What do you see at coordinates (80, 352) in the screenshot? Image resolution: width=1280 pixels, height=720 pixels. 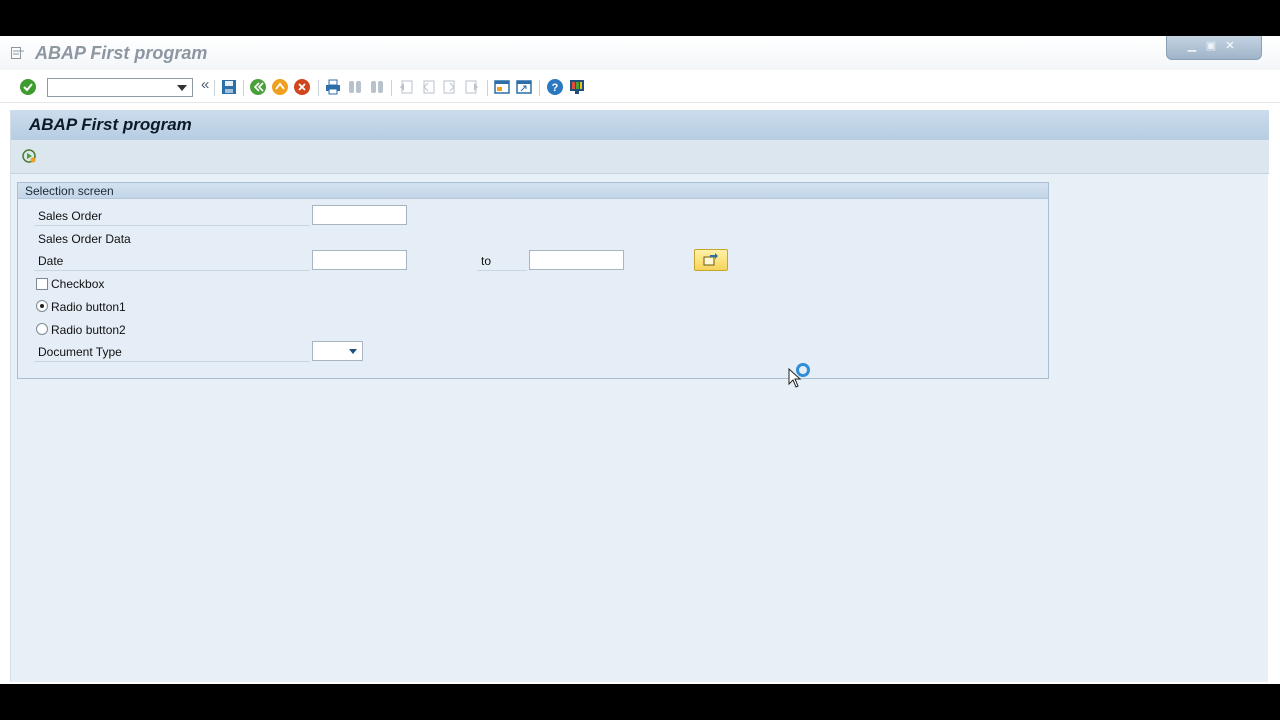 I see `document-type-label: Document Type` at bounding box center [80, 352].